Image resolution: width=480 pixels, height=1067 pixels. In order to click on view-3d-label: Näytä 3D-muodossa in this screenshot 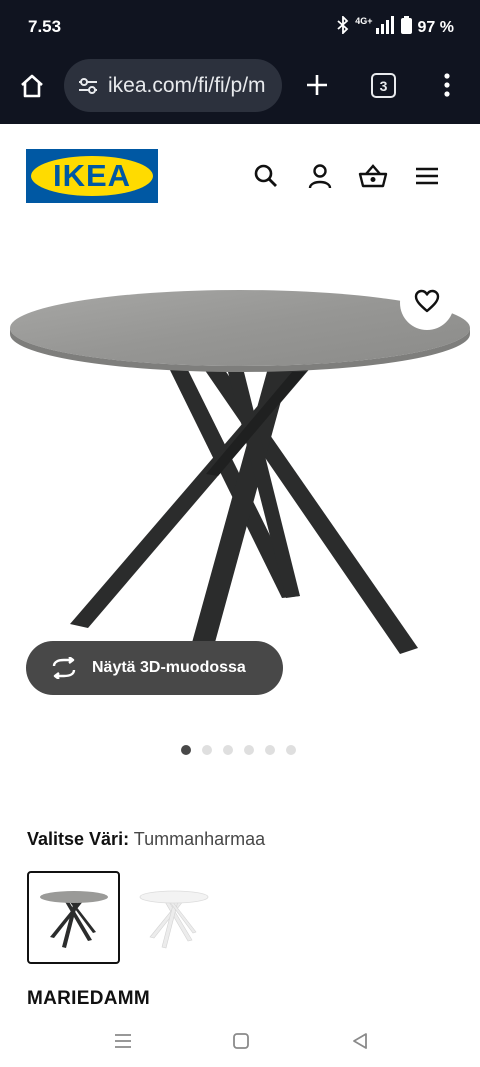, I will do `click(169, 667)`.